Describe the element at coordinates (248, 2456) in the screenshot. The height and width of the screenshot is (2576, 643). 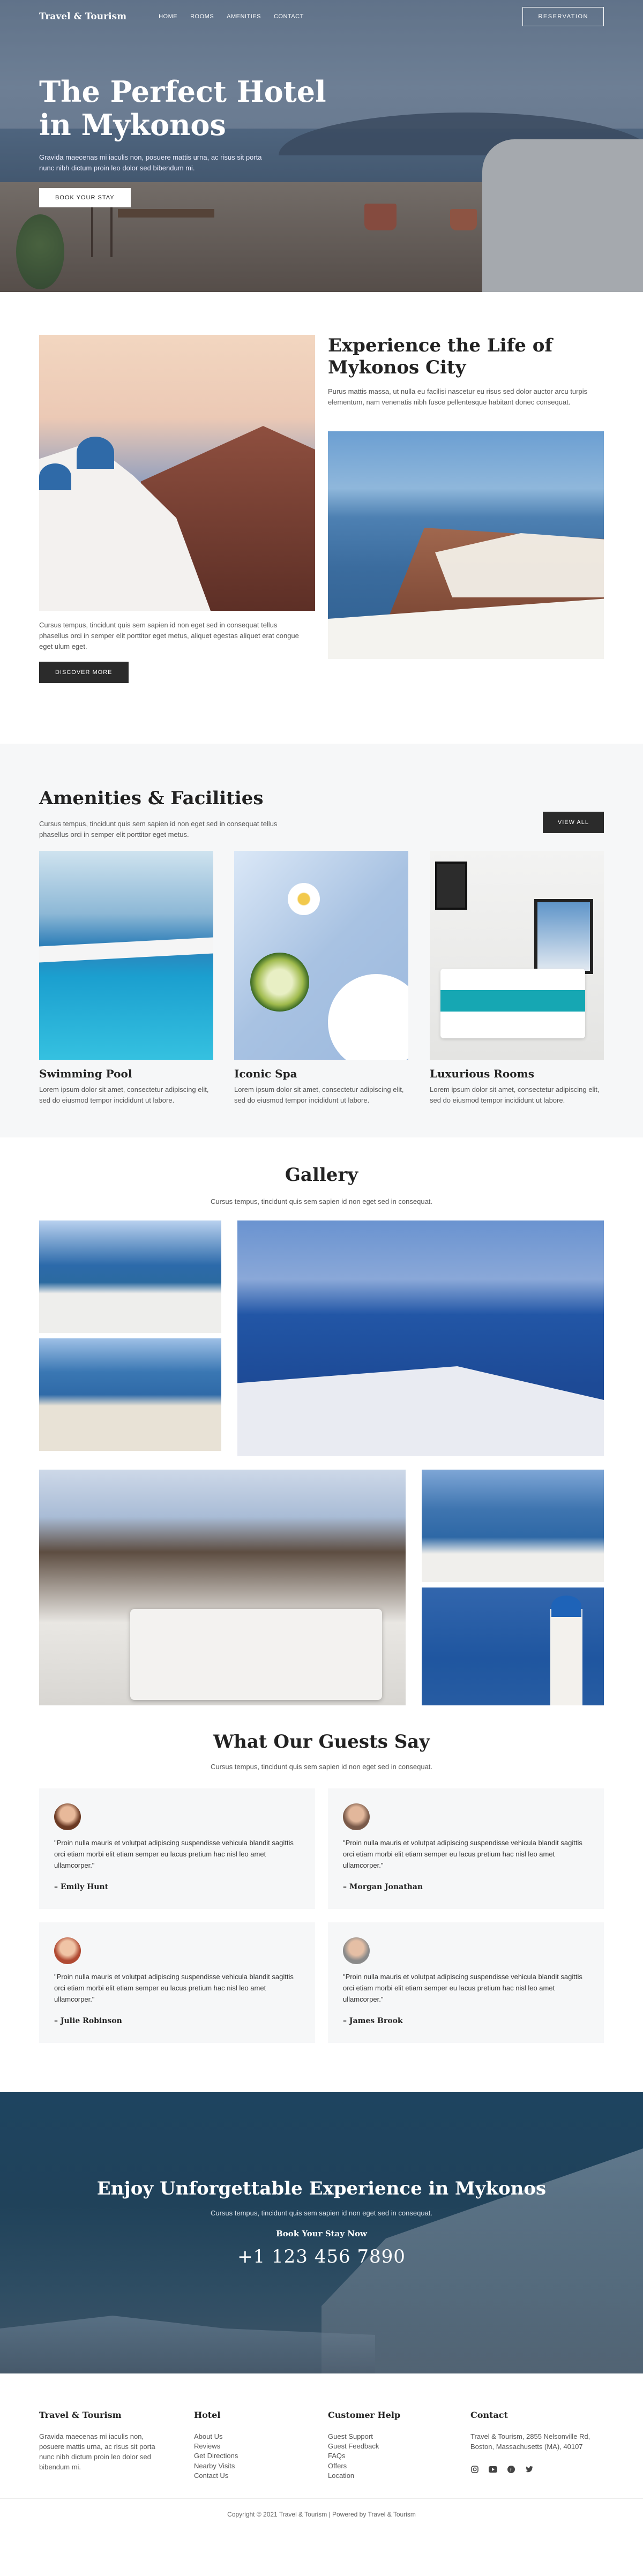
I see `footer-link: Get Directions` at that location.